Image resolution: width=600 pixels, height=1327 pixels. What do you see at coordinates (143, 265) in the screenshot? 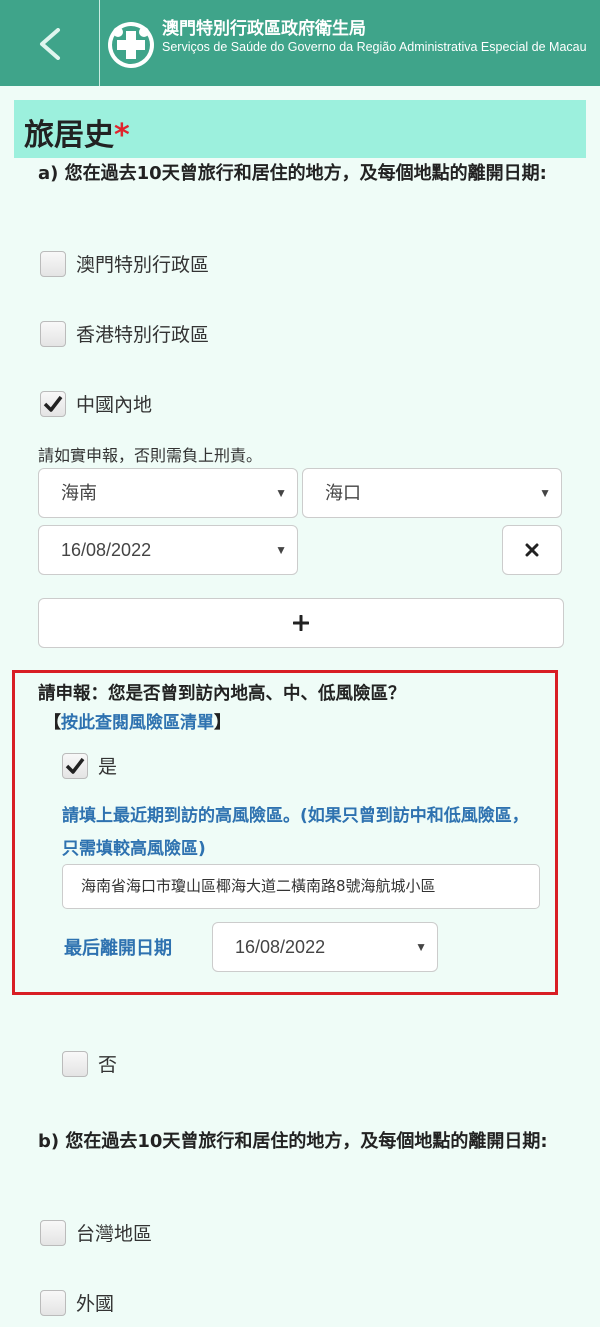
I see `option-label: 澳門特別行政區` at bounding box center [143, 265].